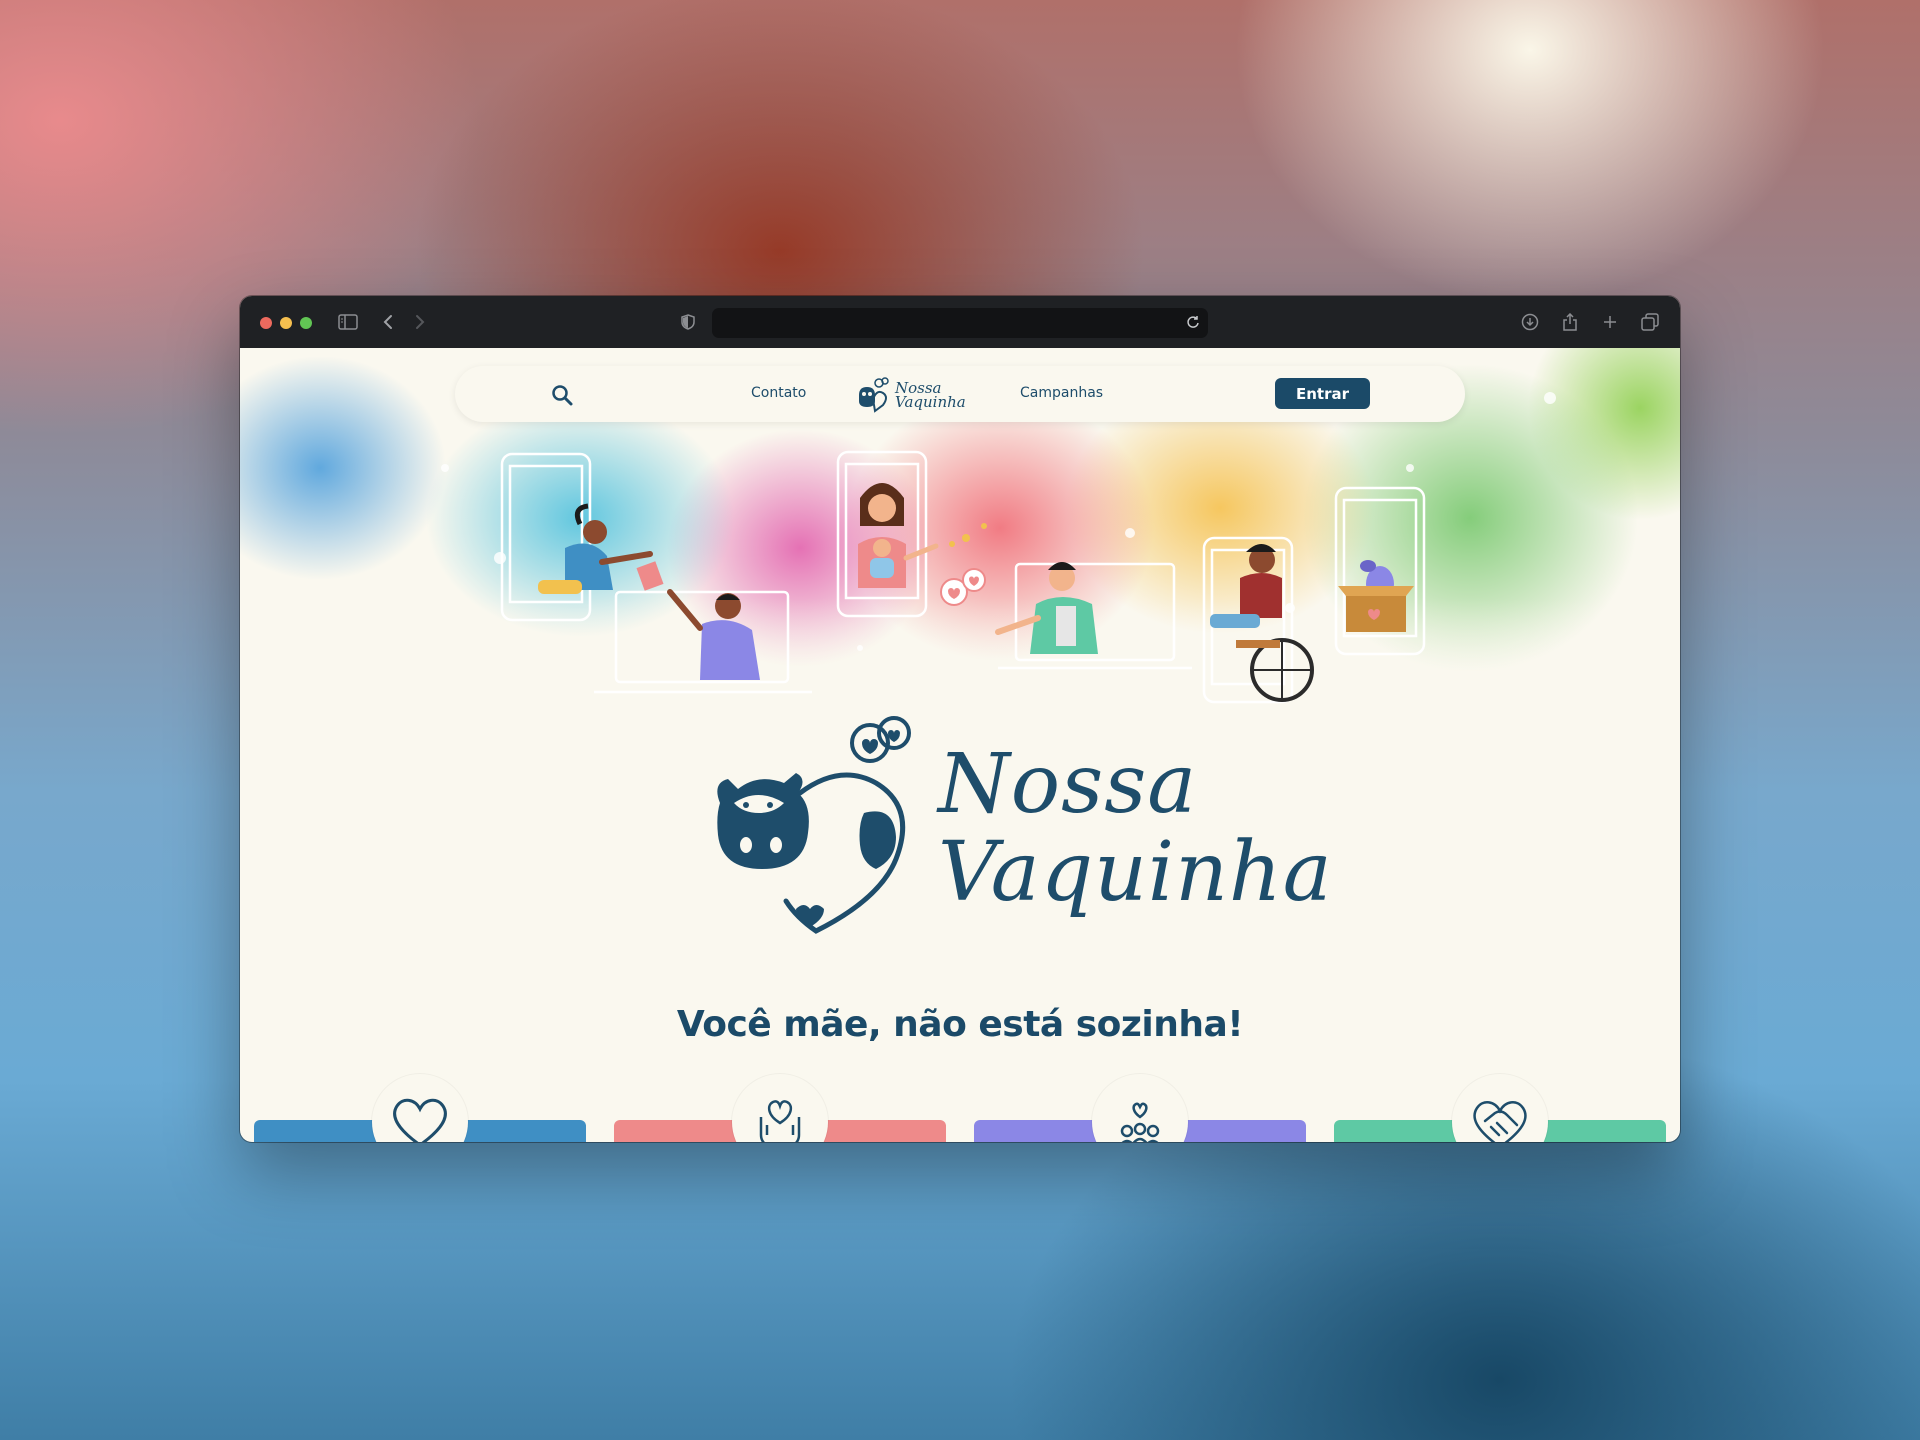 The width and height of the screenshot is (1920, 1440). Describe the element at coordinates (1193, 324) in the screenshot. I see `reload-icon` at that location.